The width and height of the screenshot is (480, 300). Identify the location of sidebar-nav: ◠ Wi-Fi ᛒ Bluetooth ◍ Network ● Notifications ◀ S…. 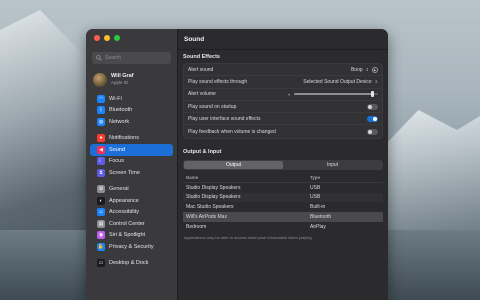
(131, 181).